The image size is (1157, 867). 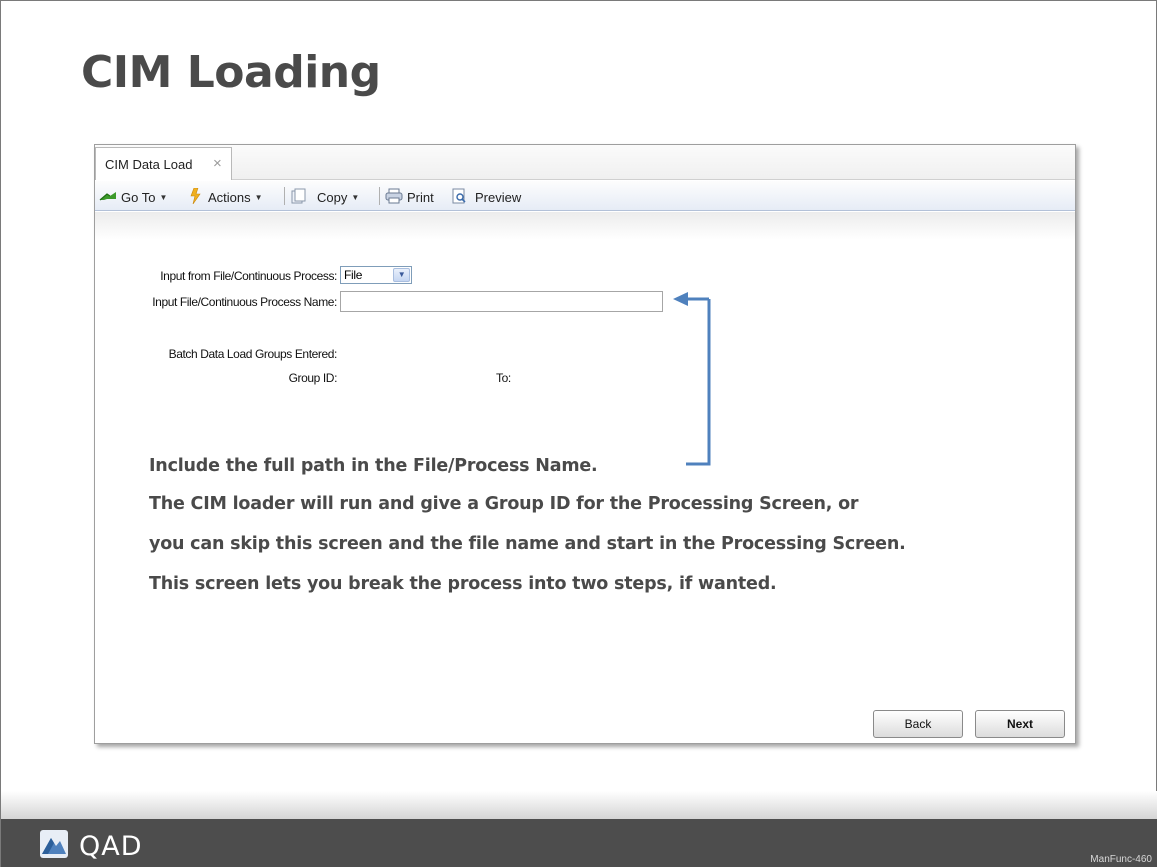 I want to click on tab-label: CIM Data Load, so click(x=149, y=164).